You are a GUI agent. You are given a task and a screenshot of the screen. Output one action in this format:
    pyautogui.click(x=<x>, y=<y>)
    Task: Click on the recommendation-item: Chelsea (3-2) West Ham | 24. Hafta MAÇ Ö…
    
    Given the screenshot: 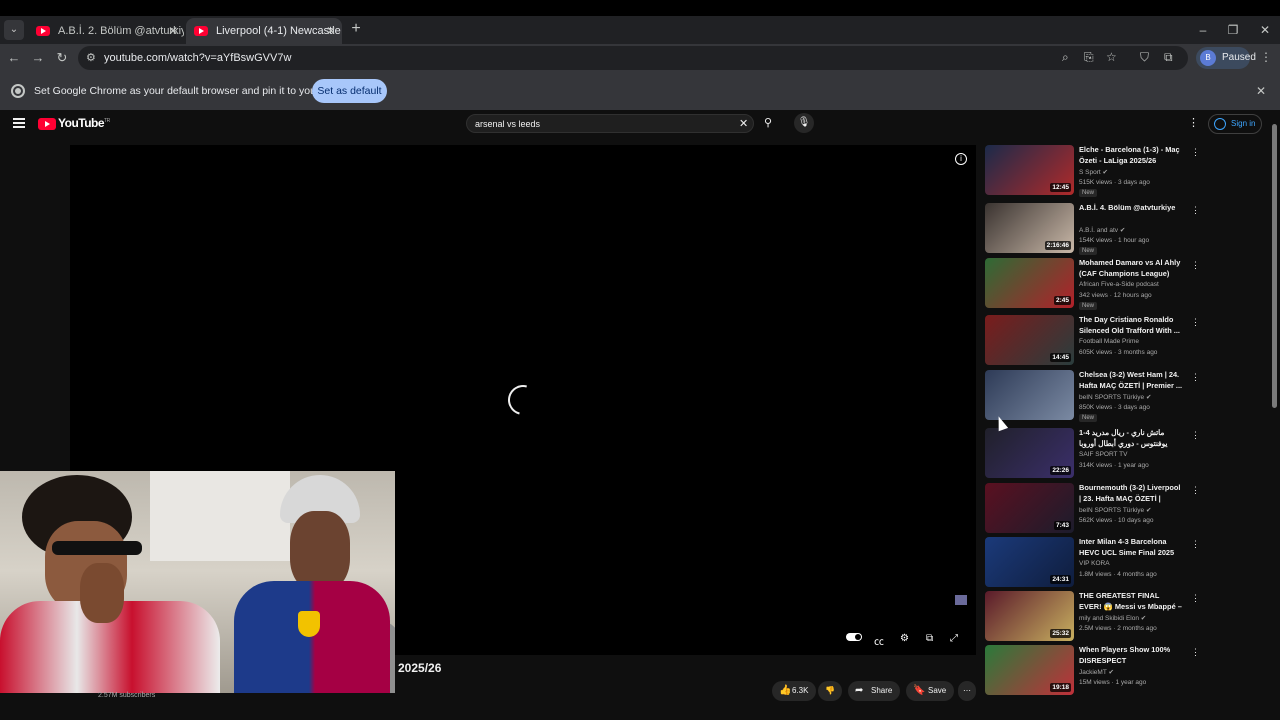 What is the action you would take?
    pyautogui.click(x=1095, y=396)
    